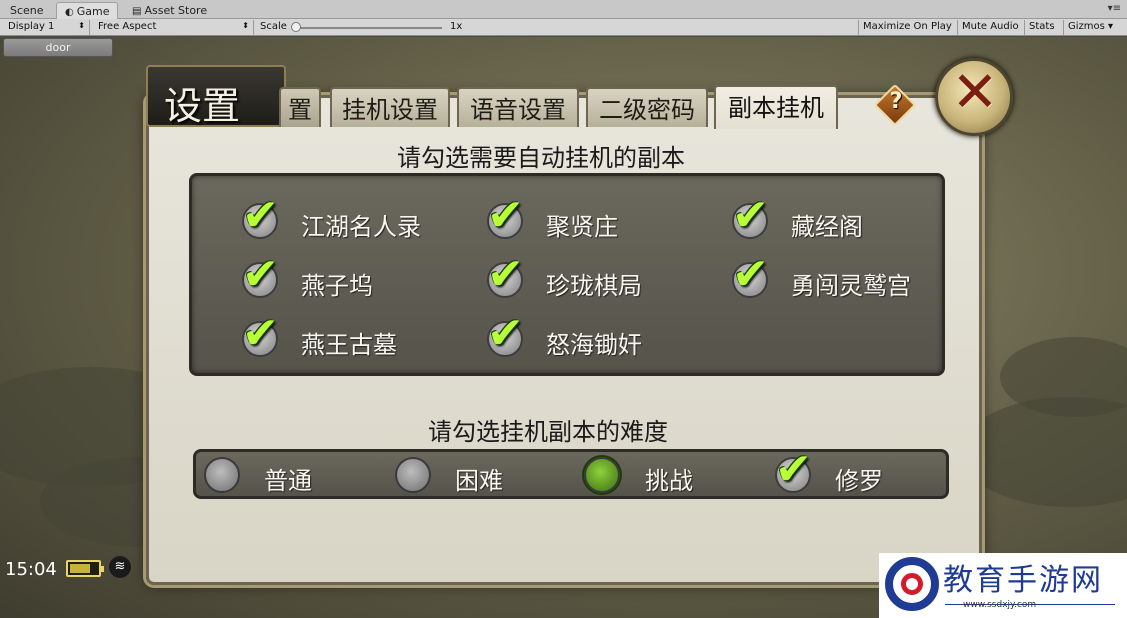 The image size is (1127, 618). Describe the element at coordinates (296, 27) in the screenshot. I see `scale-slider-knob` at that location.